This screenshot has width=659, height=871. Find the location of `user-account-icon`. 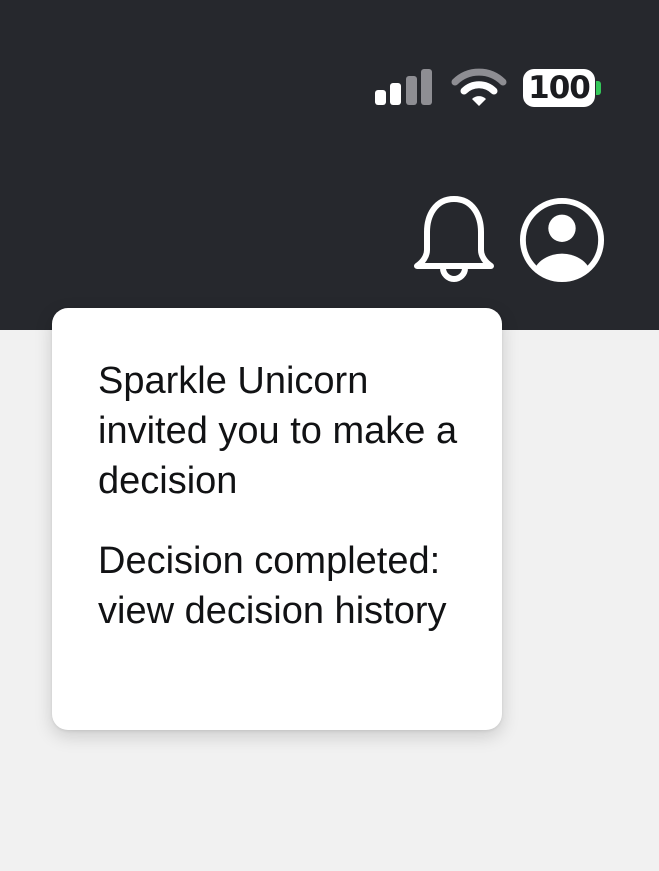

user-account-icon is located at coordinates (562, 240).